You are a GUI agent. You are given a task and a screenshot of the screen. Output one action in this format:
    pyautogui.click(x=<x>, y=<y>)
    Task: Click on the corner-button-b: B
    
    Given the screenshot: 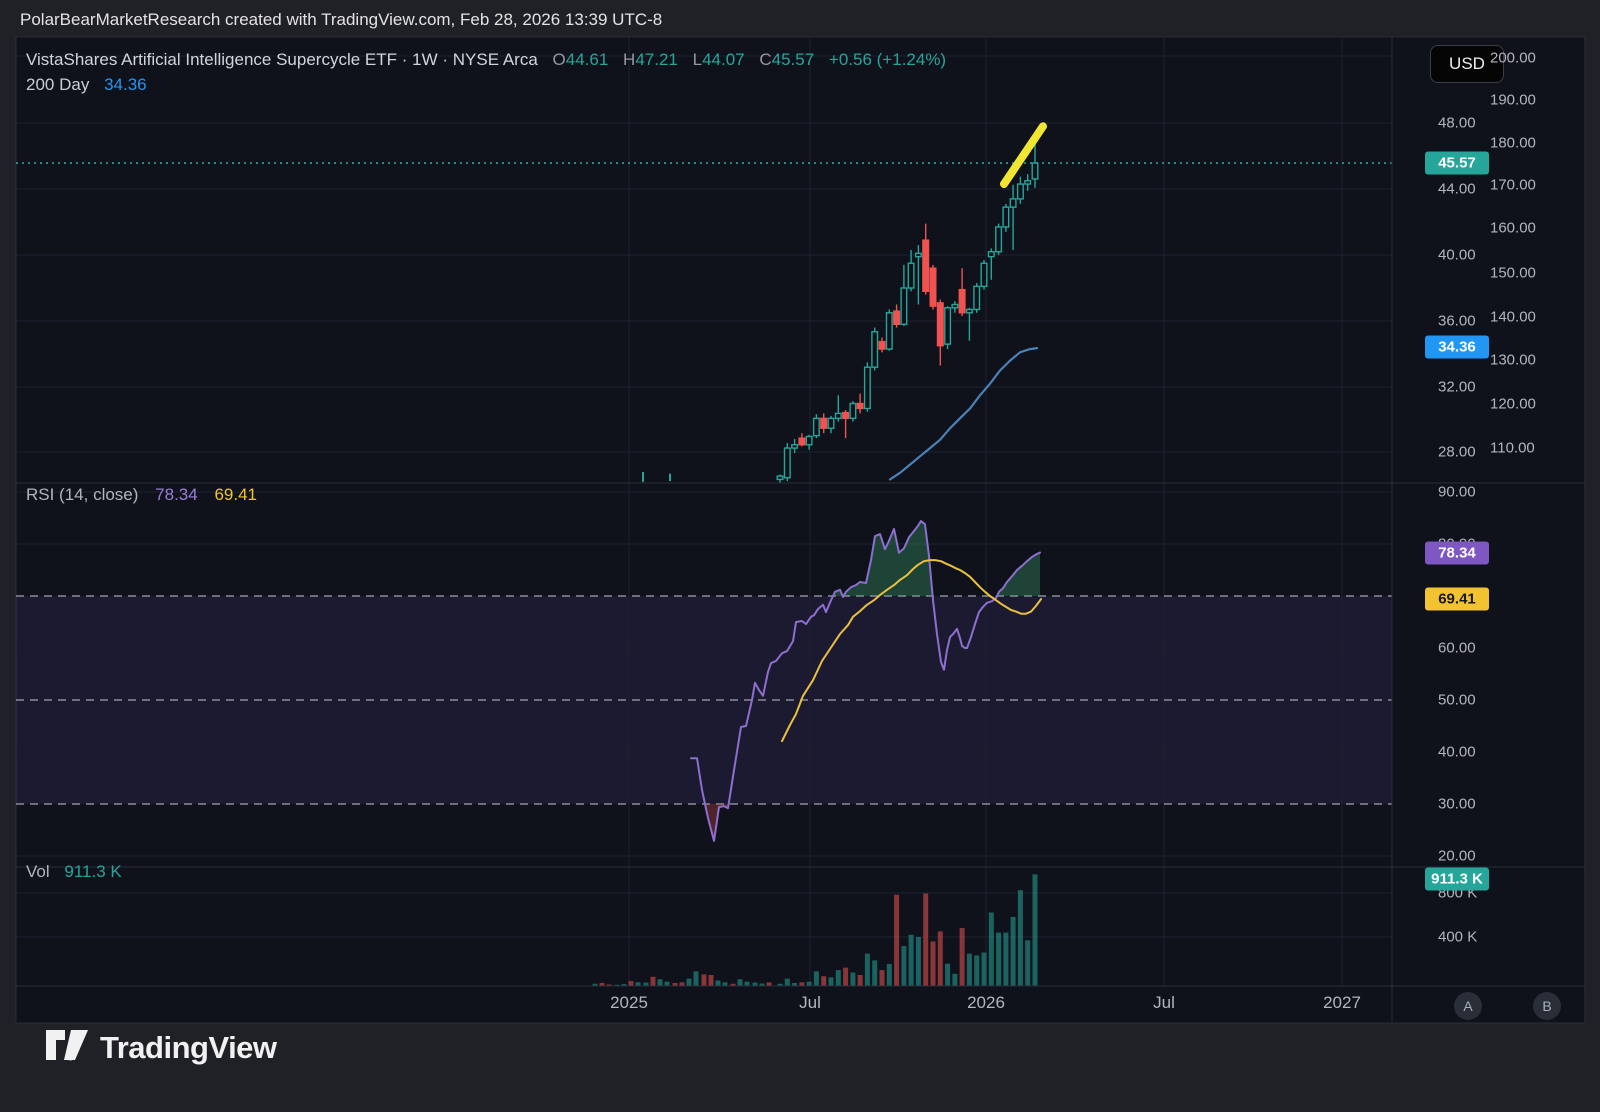 What is the action you would take?
    pyautogui.click(x=1547, y=1006)
    